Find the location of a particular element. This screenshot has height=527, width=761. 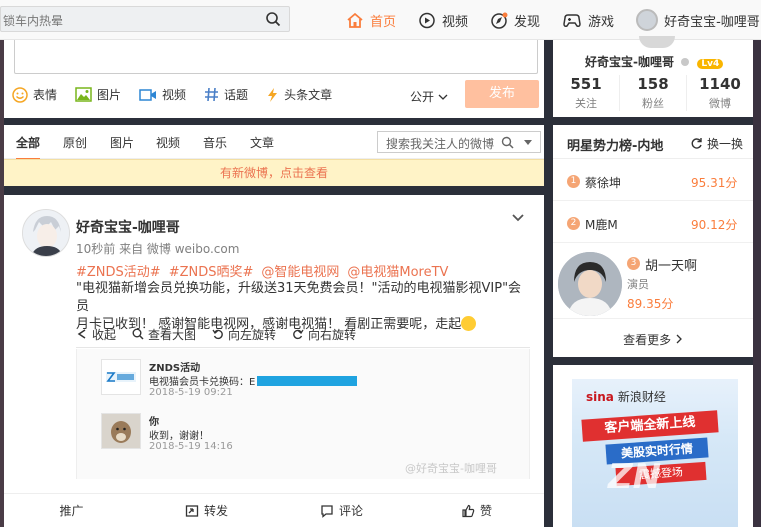

tool-article: 头条文章 is located at coordinates (299, 94).